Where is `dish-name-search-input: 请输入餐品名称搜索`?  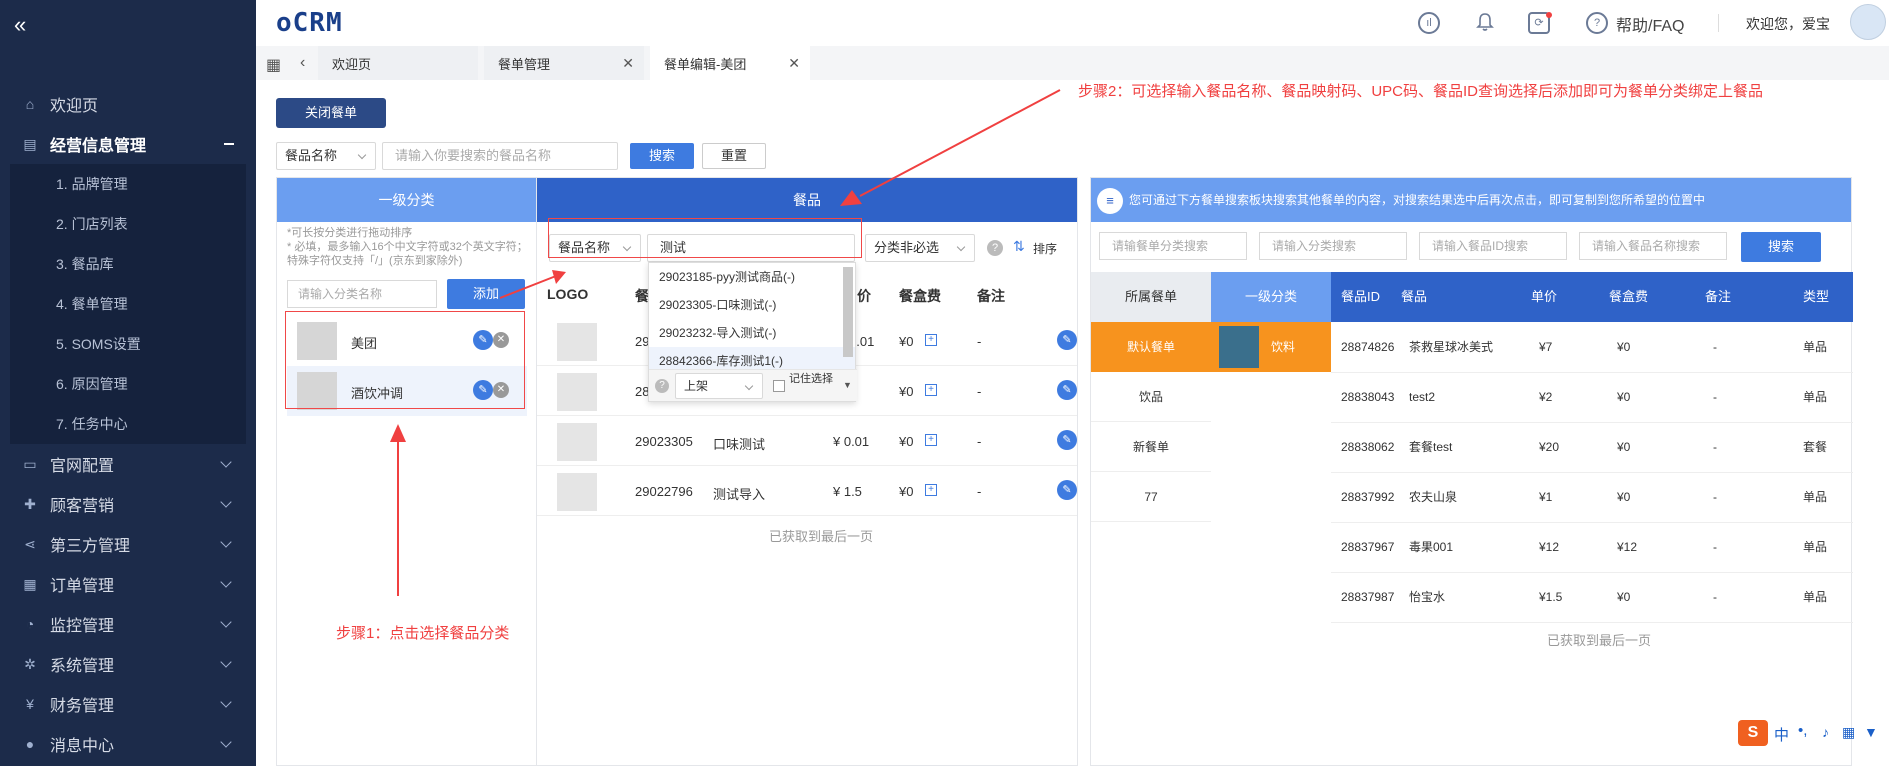
dish-name-search-input: 请输入餐品名称搜索 is located at coordinates (1653, 246).